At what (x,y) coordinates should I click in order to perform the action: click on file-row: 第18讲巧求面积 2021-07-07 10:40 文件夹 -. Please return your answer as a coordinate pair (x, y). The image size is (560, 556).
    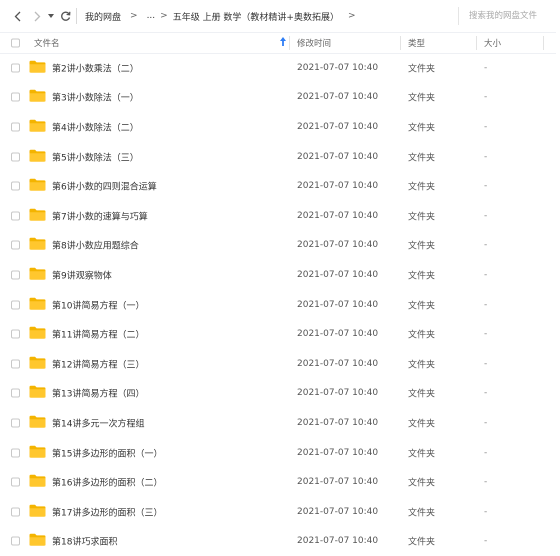
    Looking at the image, I should click on (278, 541).